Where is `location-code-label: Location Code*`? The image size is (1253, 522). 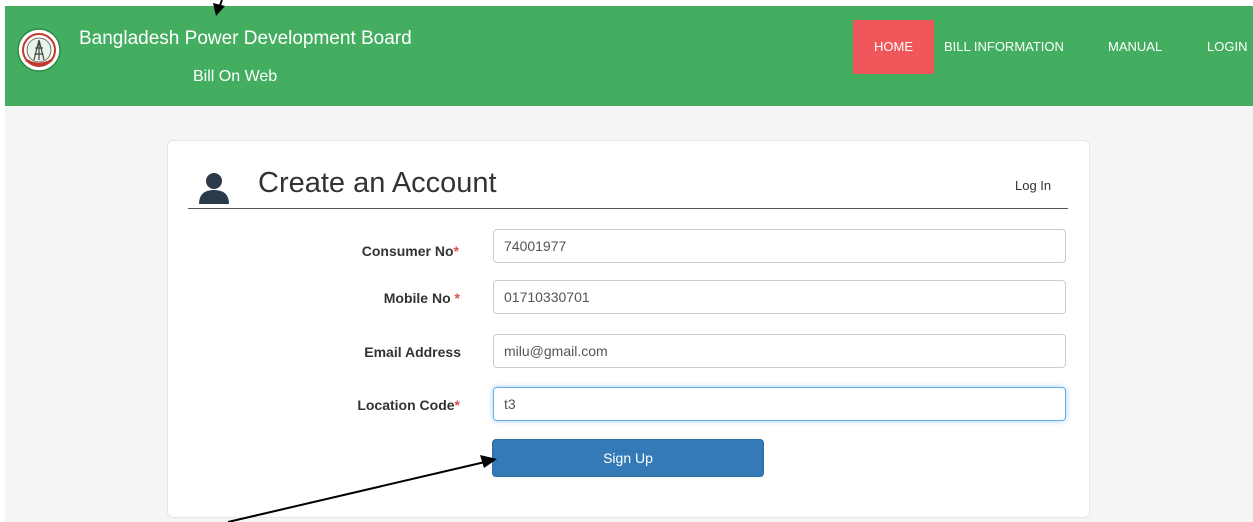
location-code-label: Location Code* is located at coordinates (387, 405).